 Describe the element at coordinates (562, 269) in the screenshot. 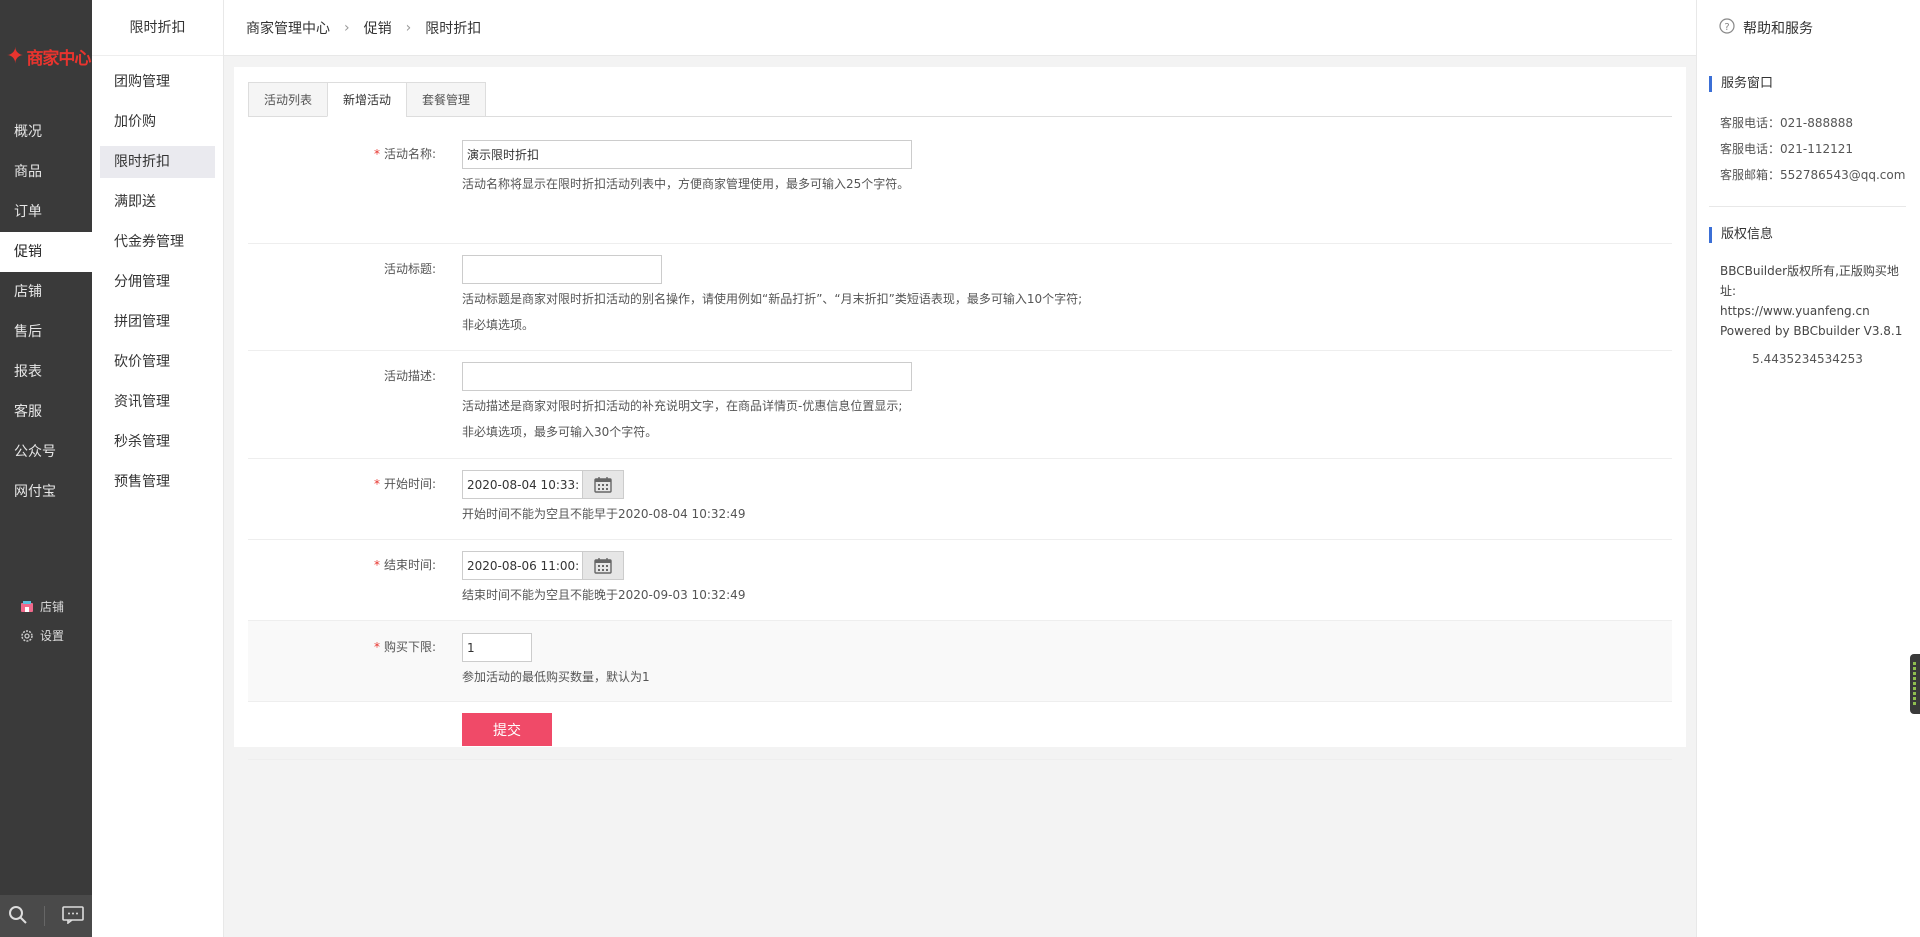

I see `activity-title-input` at that location.